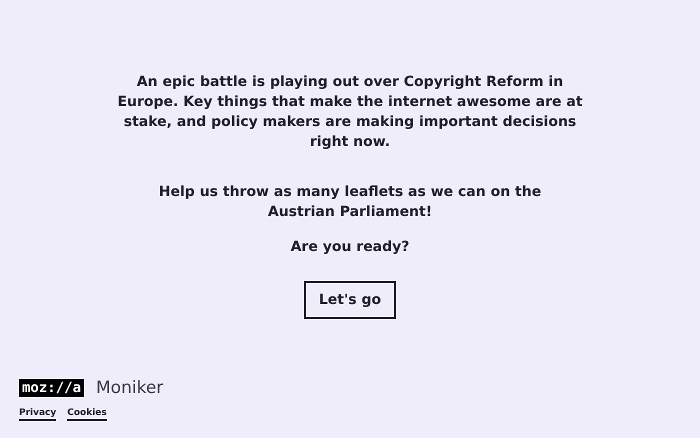 The image size is (700, 438). Describe the element at coordinates (87, 414) in the screenshot. I see `footer-link: Cookies` at that location.